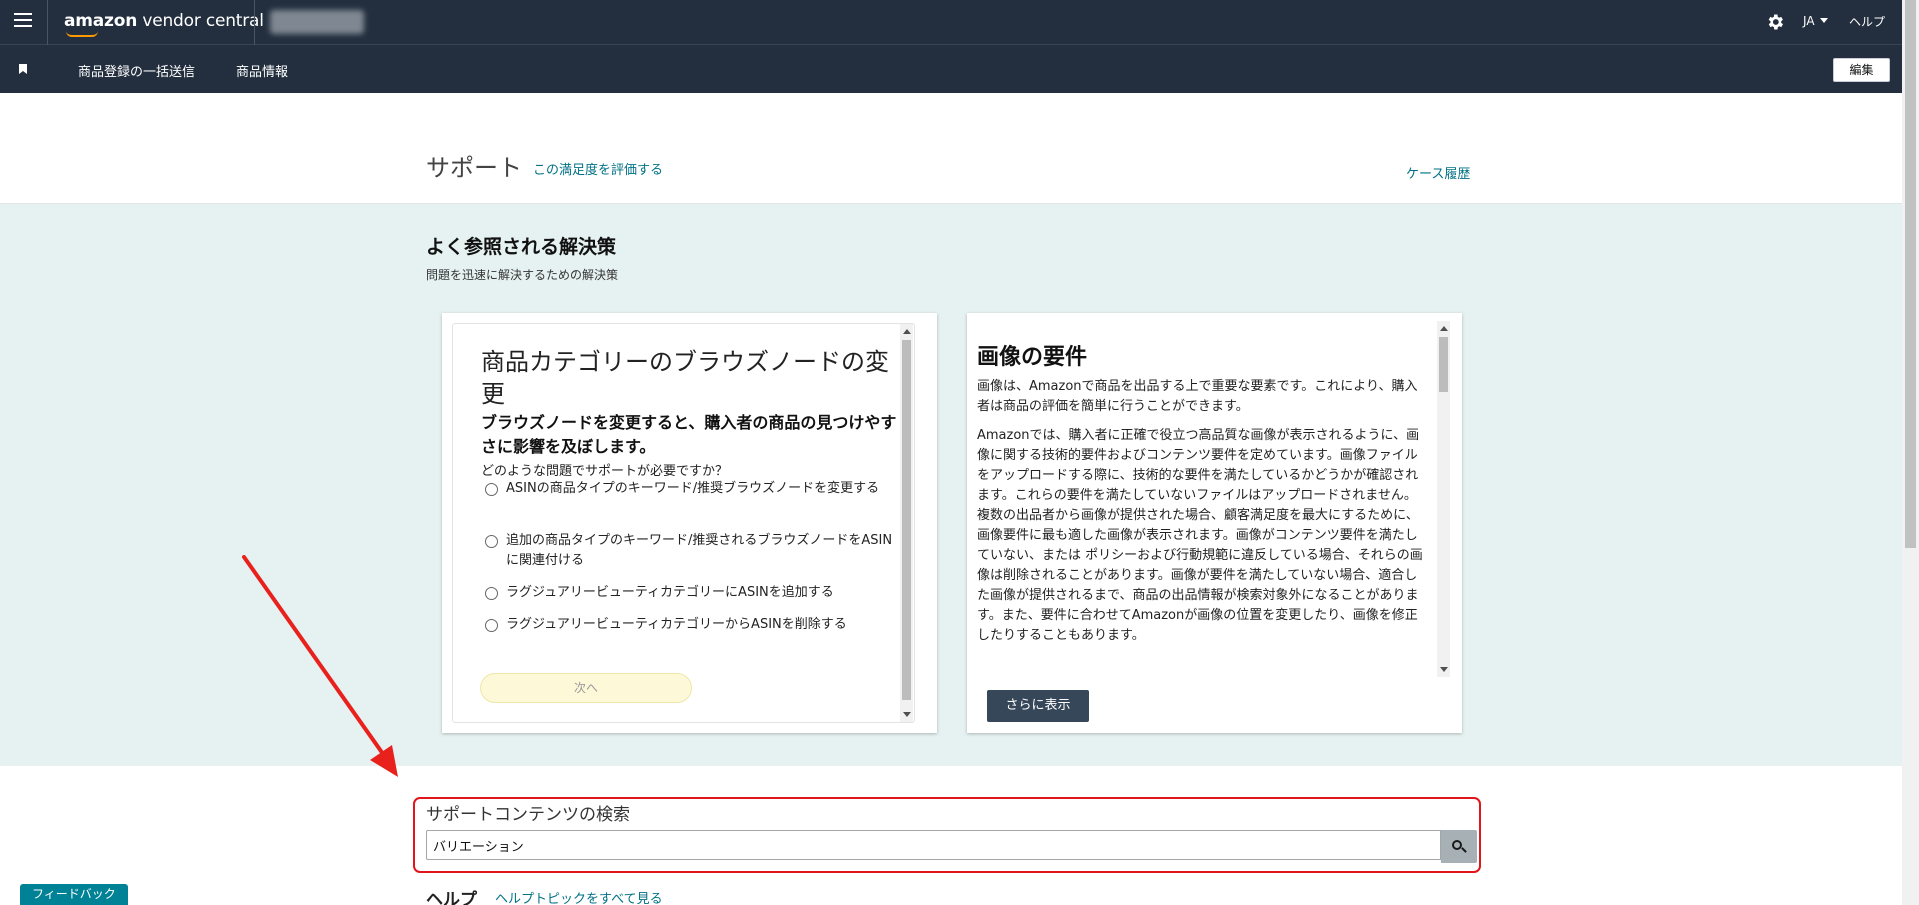 This screenshot has height=905, width=1919. I want to click on option-add-luxury: ラグジュアリービューティカテゴリーにASINを追加する, so click(690, 593).